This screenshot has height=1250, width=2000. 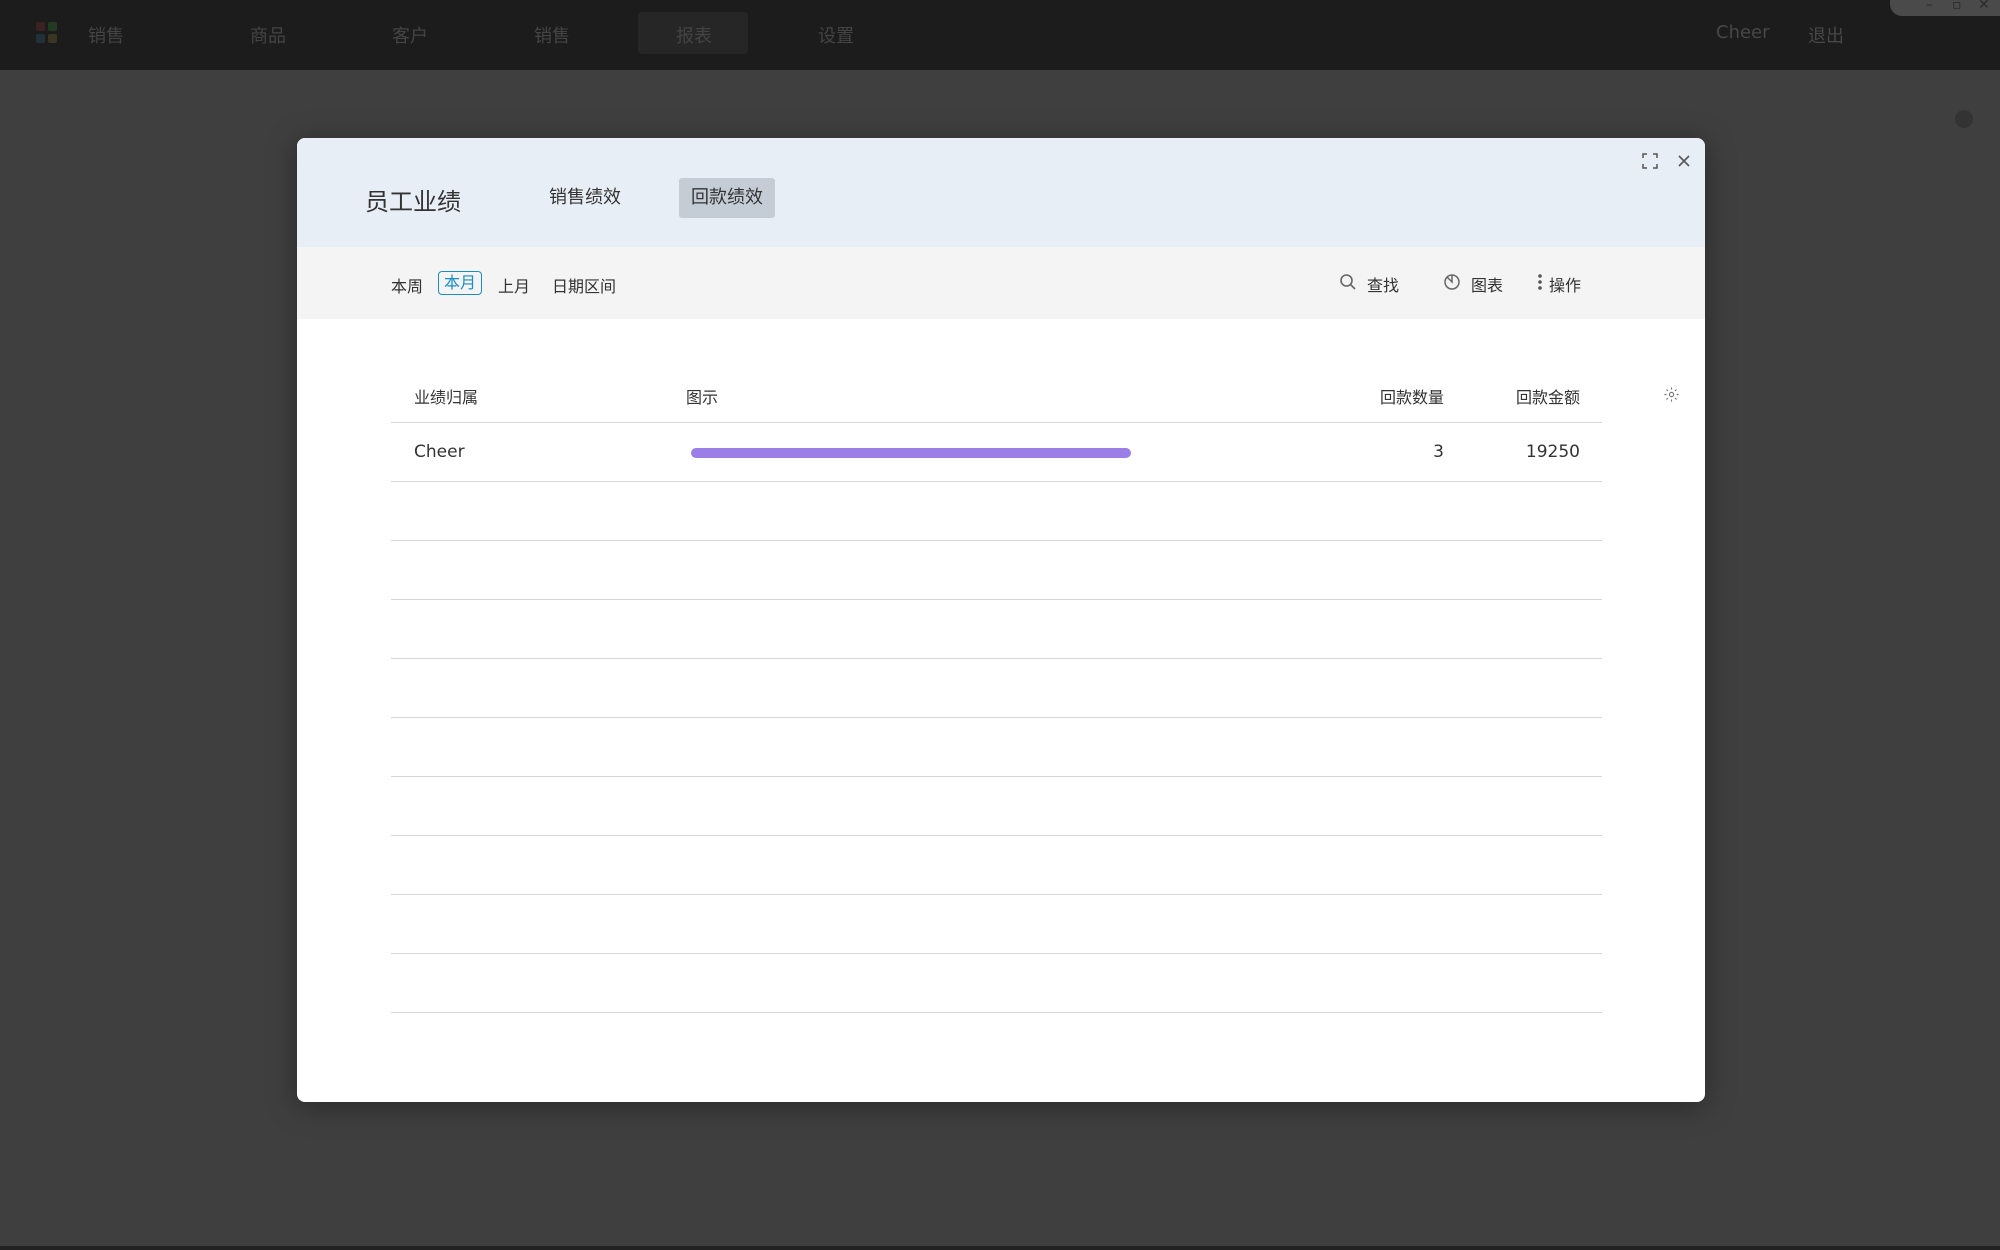 What do you see at coordinates (1000, 1248) in the screenshot?
I see `bottom-strip` at bounding box center [1000, 1248].